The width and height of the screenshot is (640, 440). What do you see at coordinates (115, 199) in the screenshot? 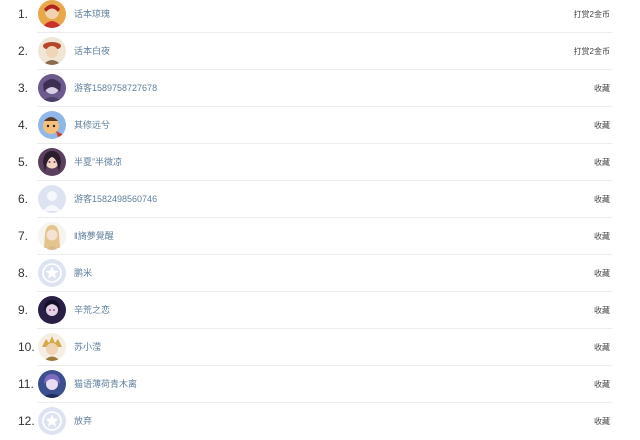
I see `user-name-link: 游客1582498560746` at bounding box center [115, 199].